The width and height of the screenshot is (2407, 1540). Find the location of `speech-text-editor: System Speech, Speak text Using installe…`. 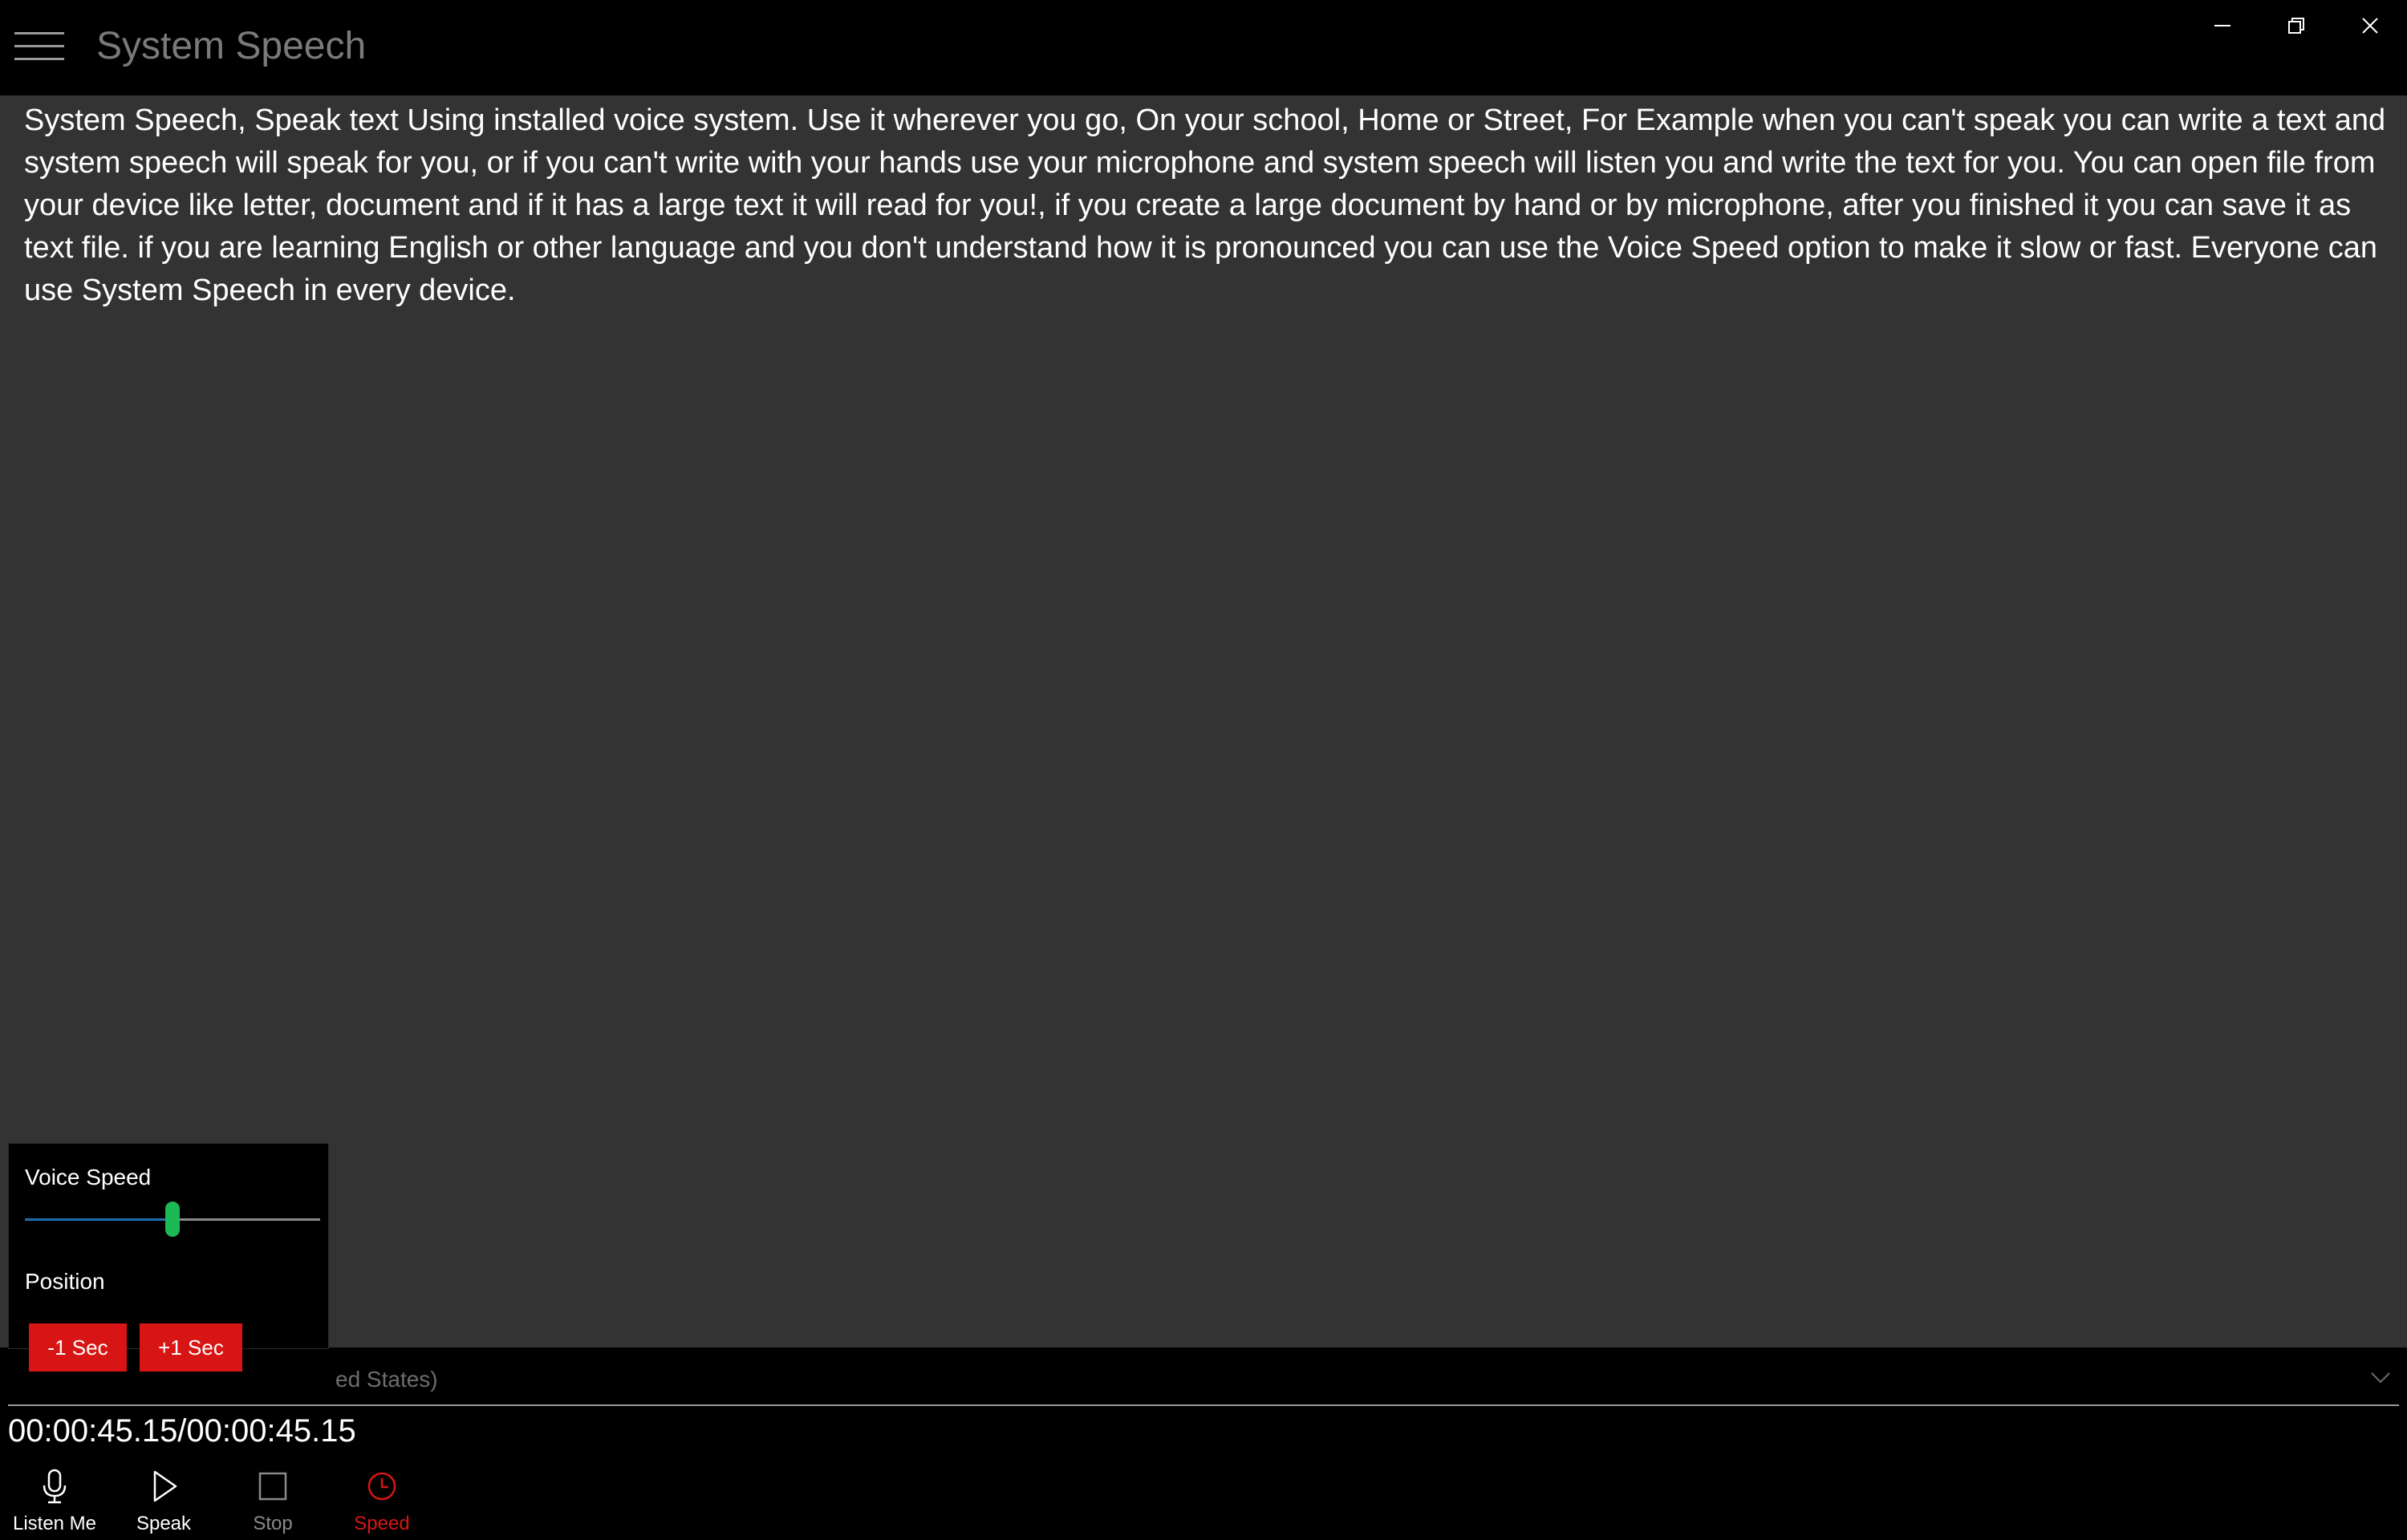

speech-text-editor: System Speech, Speak text Using installe… is located at coordinates (1207, 205).